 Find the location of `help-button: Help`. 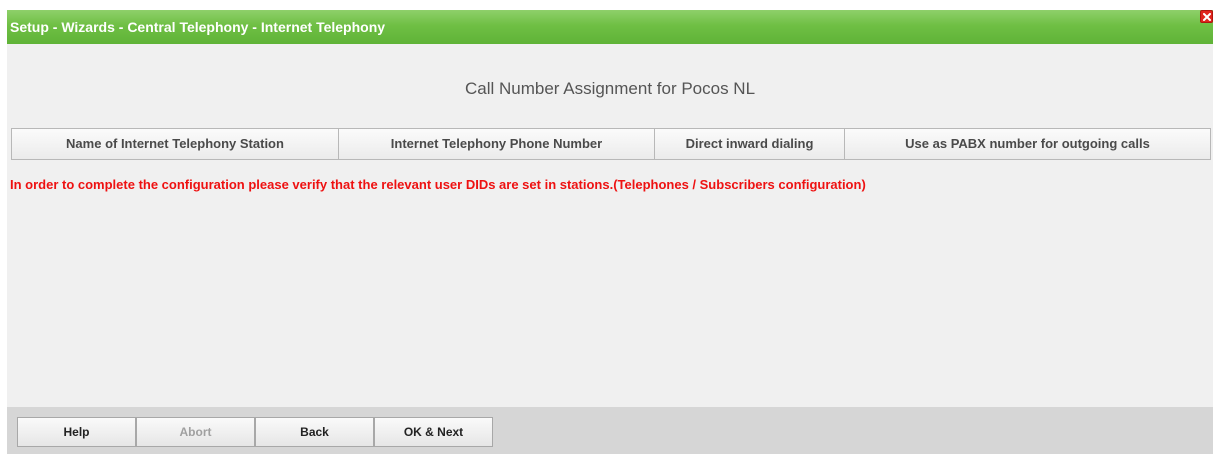

help-button: Help is located at coordinates (76, 432).